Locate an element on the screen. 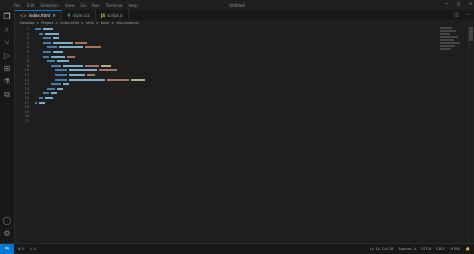 This screenshot has height=254, width=474. breadcrumb-item: index.html is located at coordinates (69, 23).